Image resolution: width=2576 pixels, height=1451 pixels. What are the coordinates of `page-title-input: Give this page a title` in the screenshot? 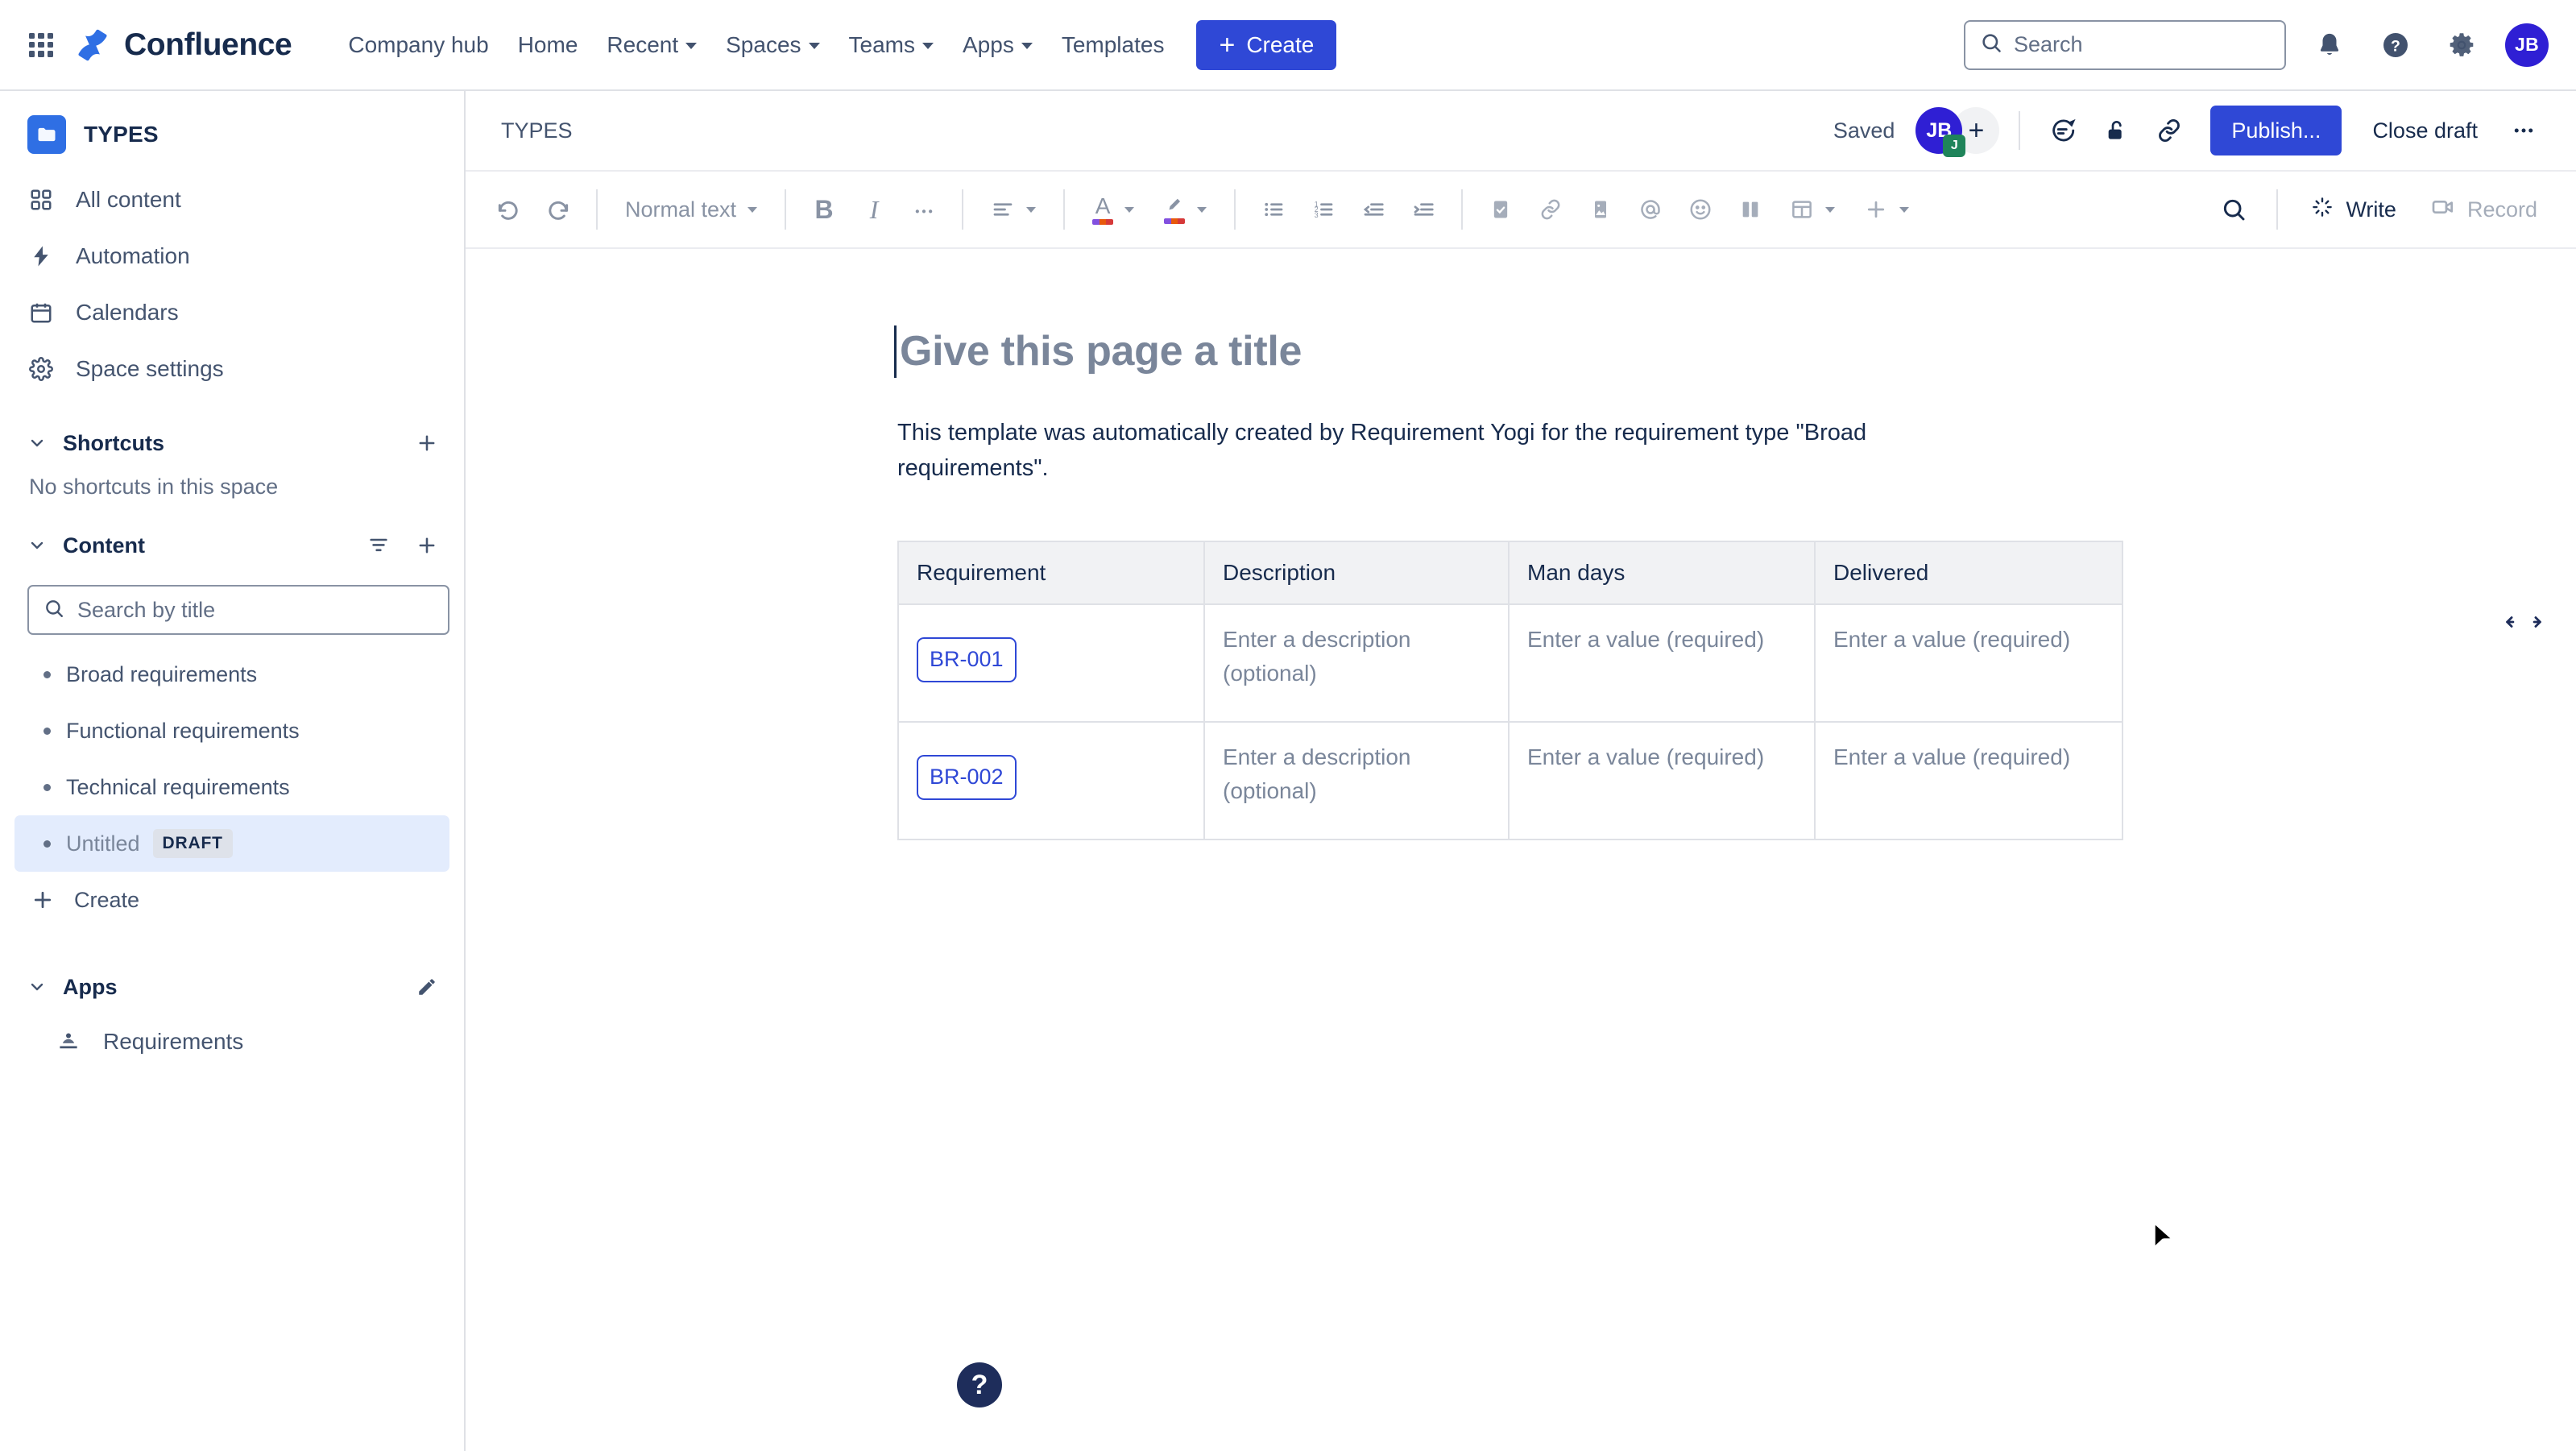 It's located at (1508, 351).